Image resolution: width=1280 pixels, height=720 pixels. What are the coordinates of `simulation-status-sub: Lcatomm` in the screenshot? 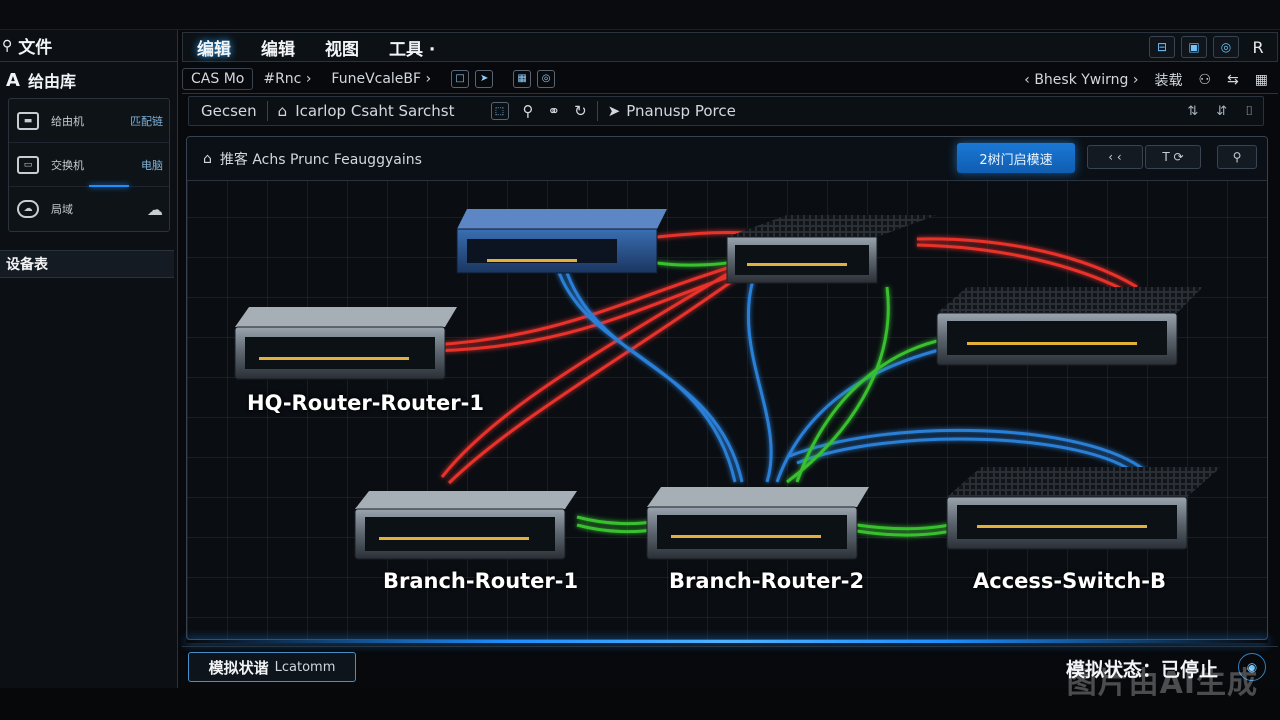 It's located at (305, 667).